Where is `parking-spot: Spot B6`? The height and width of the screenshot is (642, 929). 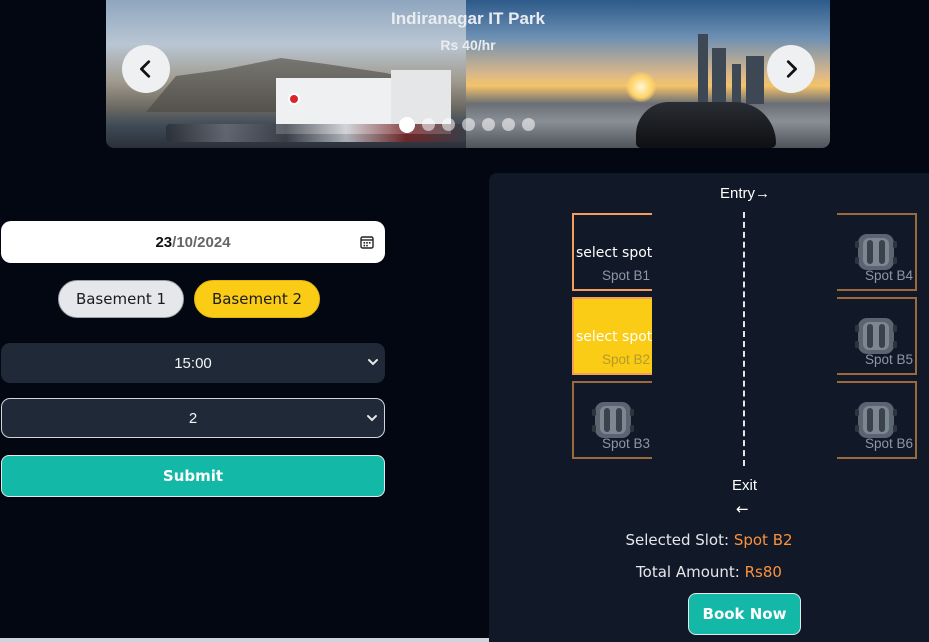 parking-spot: Spot B6 is located at coordinates (877, 420).